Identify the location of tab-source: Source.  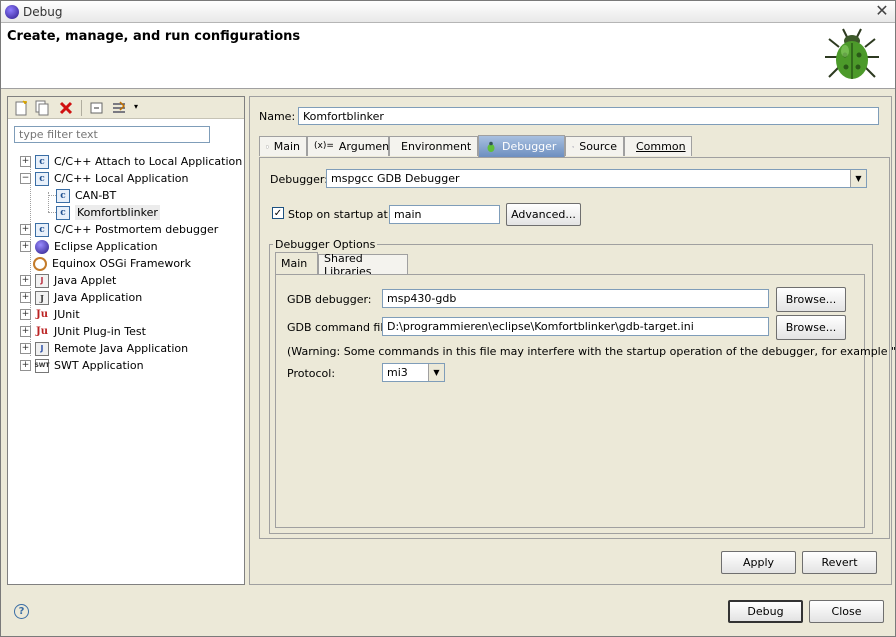
(594, 146).